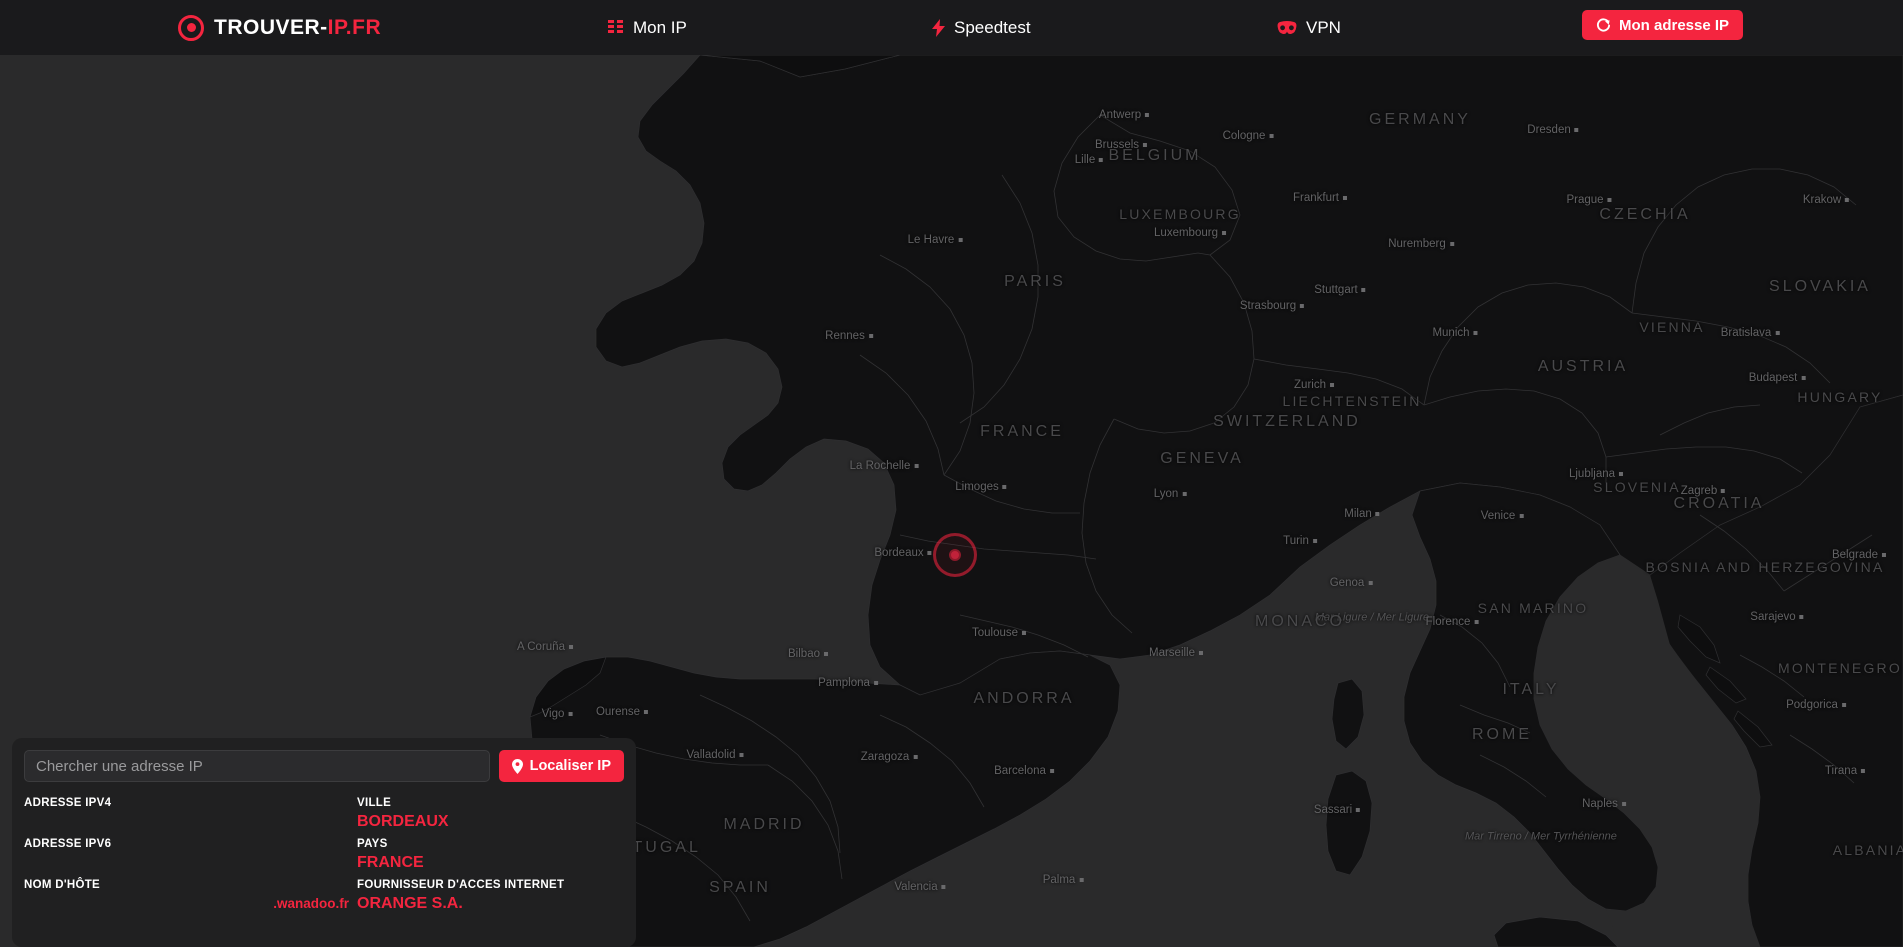 This screenshot has height=947, width=1903. Describe the element at coordinates (372, 844) in the screenshot. I see `info-label-country: PAYS` at that location.